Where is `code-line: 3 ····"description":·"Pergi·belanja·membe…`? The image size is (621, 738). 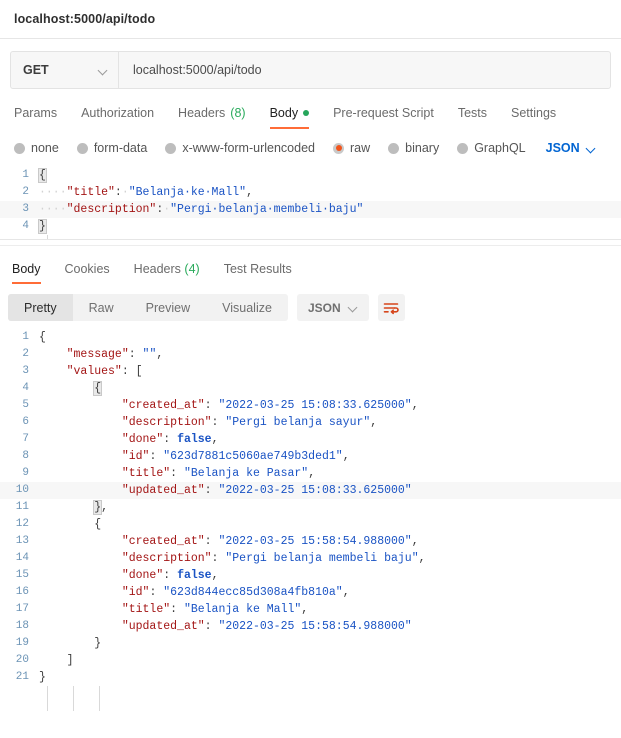
code-line: 3 ····"description":·"Pergi·belanja·membe… is located at coordinates (310, 209).